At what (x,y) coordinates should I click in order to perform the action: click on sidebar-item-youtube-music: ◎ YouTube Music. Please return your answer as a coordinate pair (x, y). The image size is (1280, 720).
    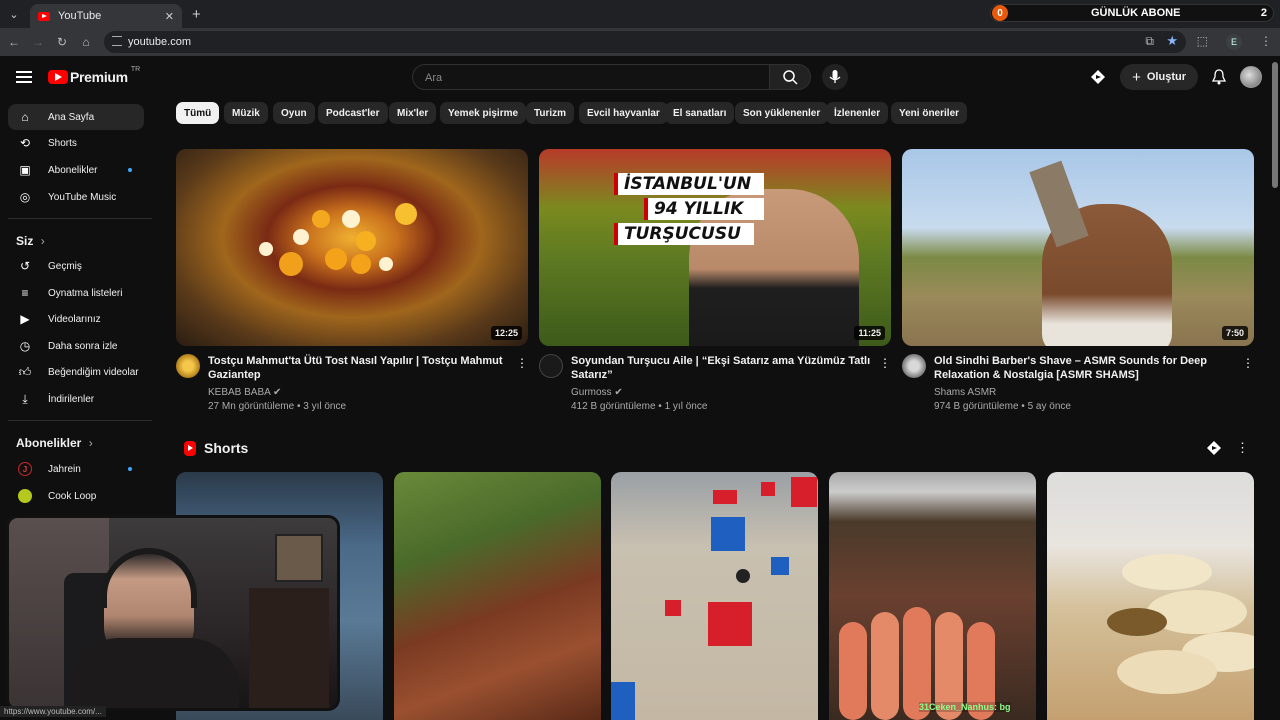
    Looking at the image, I should click on (76, 197).